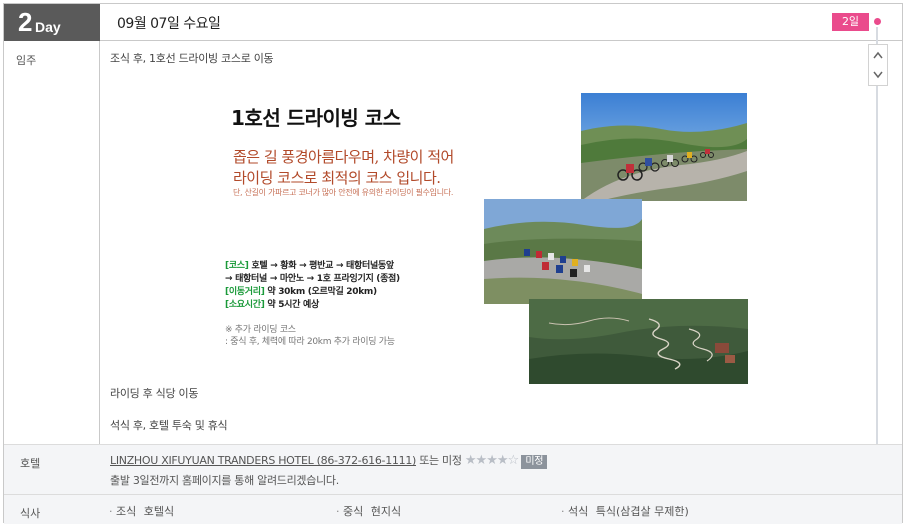 This screenshot has width=906, height=525. What do you see at coordinates (312, 279) in the screenshot?
I see `course-route-line-2: → 태항터널 → 마안노 → 1호 프라잉기지 (종점)` at bounding box center [312, 279].